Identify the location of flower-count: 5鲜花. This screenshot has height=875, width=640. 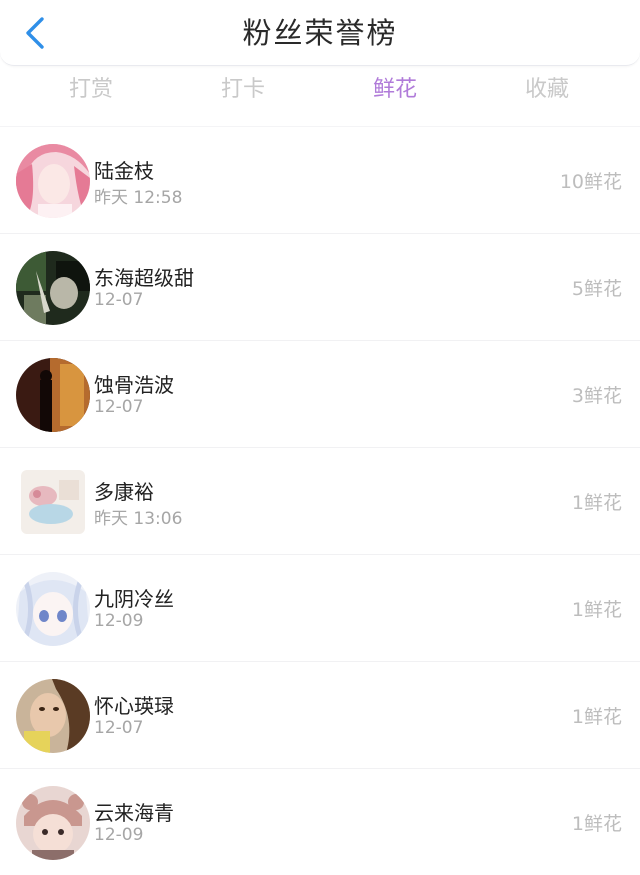
(596, 289).